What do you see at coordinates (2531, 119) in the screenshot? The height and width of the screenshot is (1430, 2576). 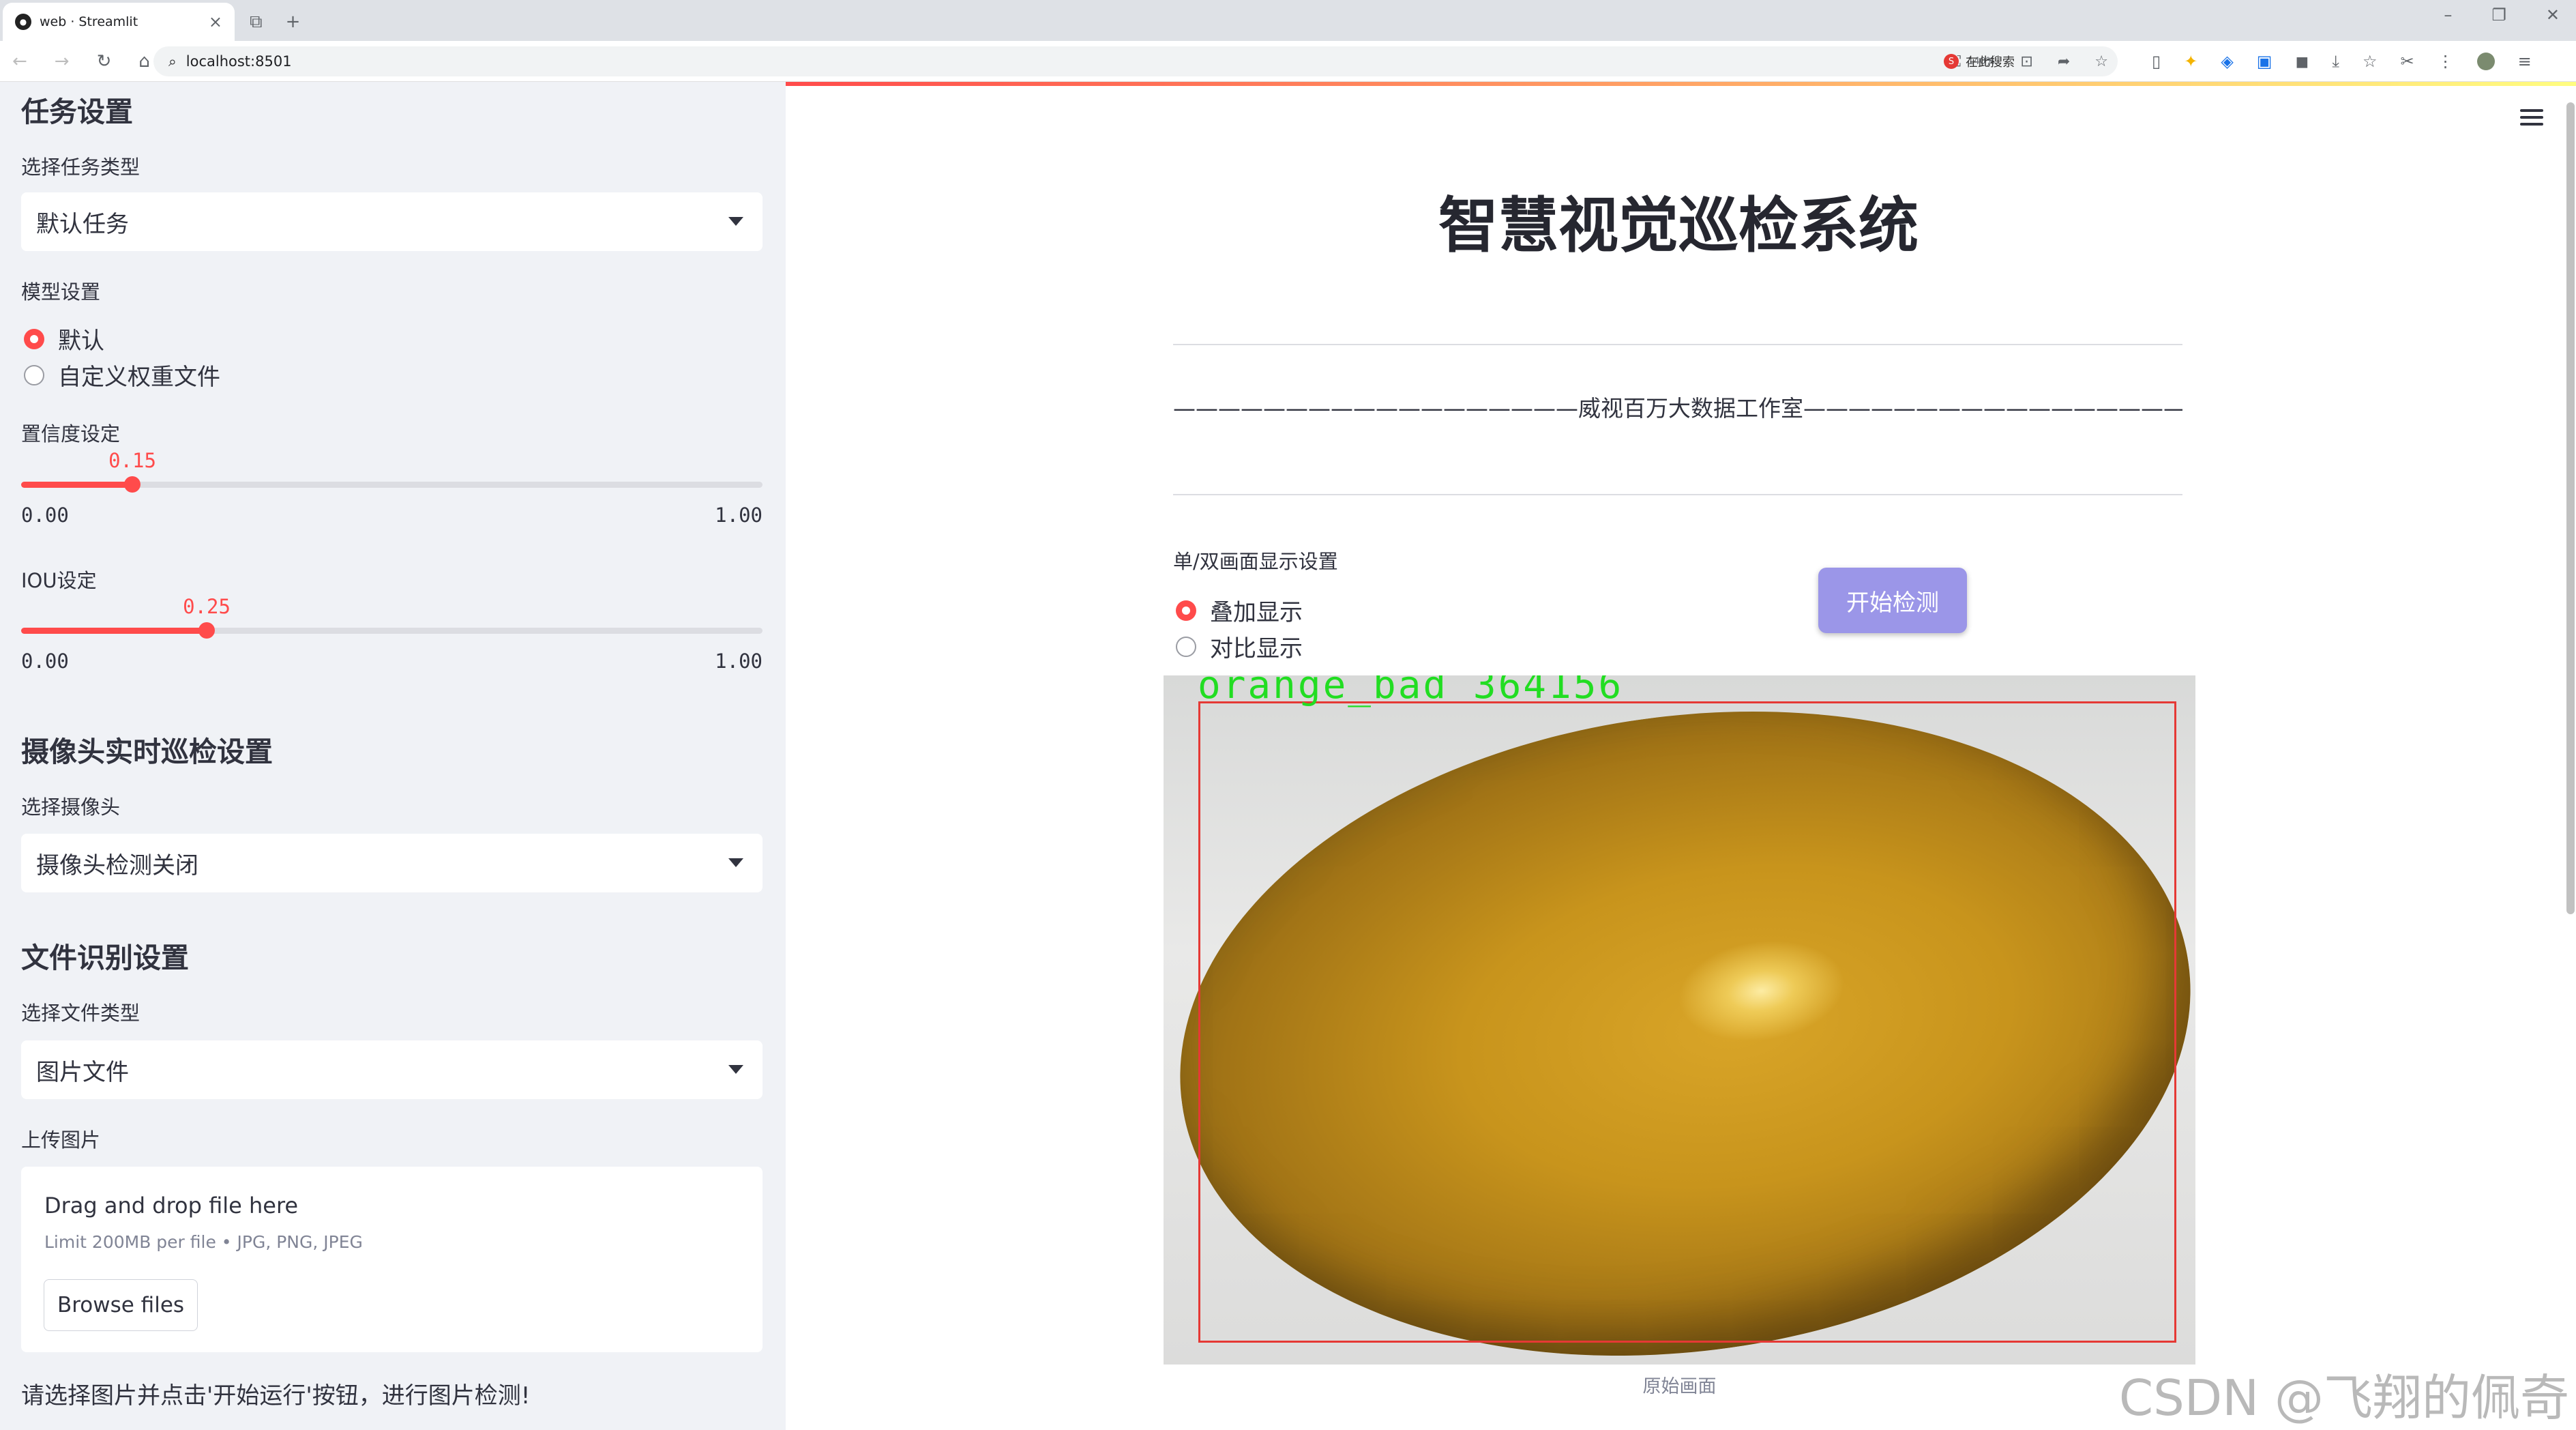 I see `hamburger-menu-icon` at bounding box center [2531, 119].